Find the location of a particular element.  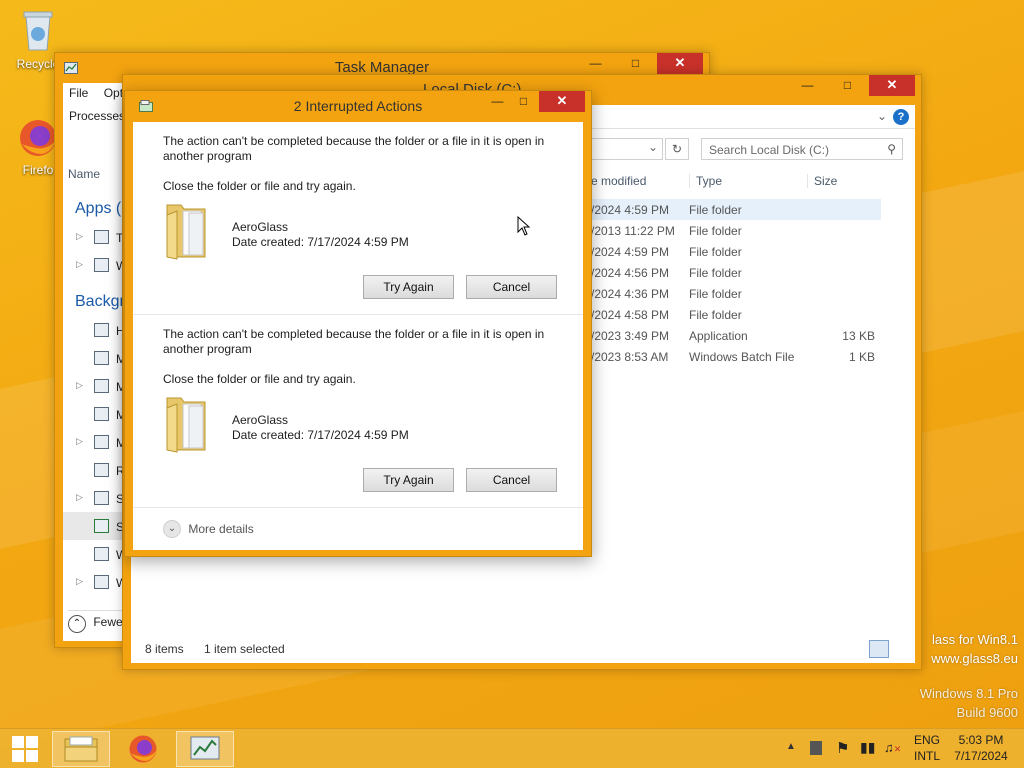

task-manager-icon is located at coordinates (205, 748).